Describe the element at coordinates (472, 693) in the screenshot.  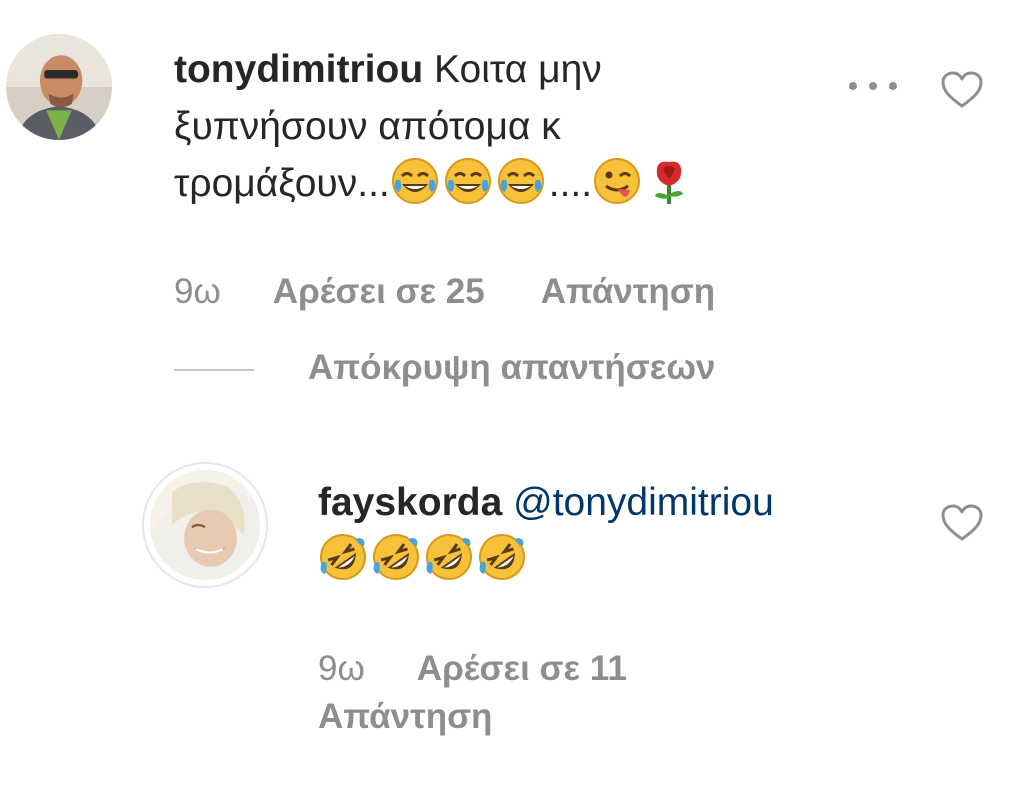
I see `comment-meta: 9ω Αρέσει σε 11 Απάντηση` at that location.